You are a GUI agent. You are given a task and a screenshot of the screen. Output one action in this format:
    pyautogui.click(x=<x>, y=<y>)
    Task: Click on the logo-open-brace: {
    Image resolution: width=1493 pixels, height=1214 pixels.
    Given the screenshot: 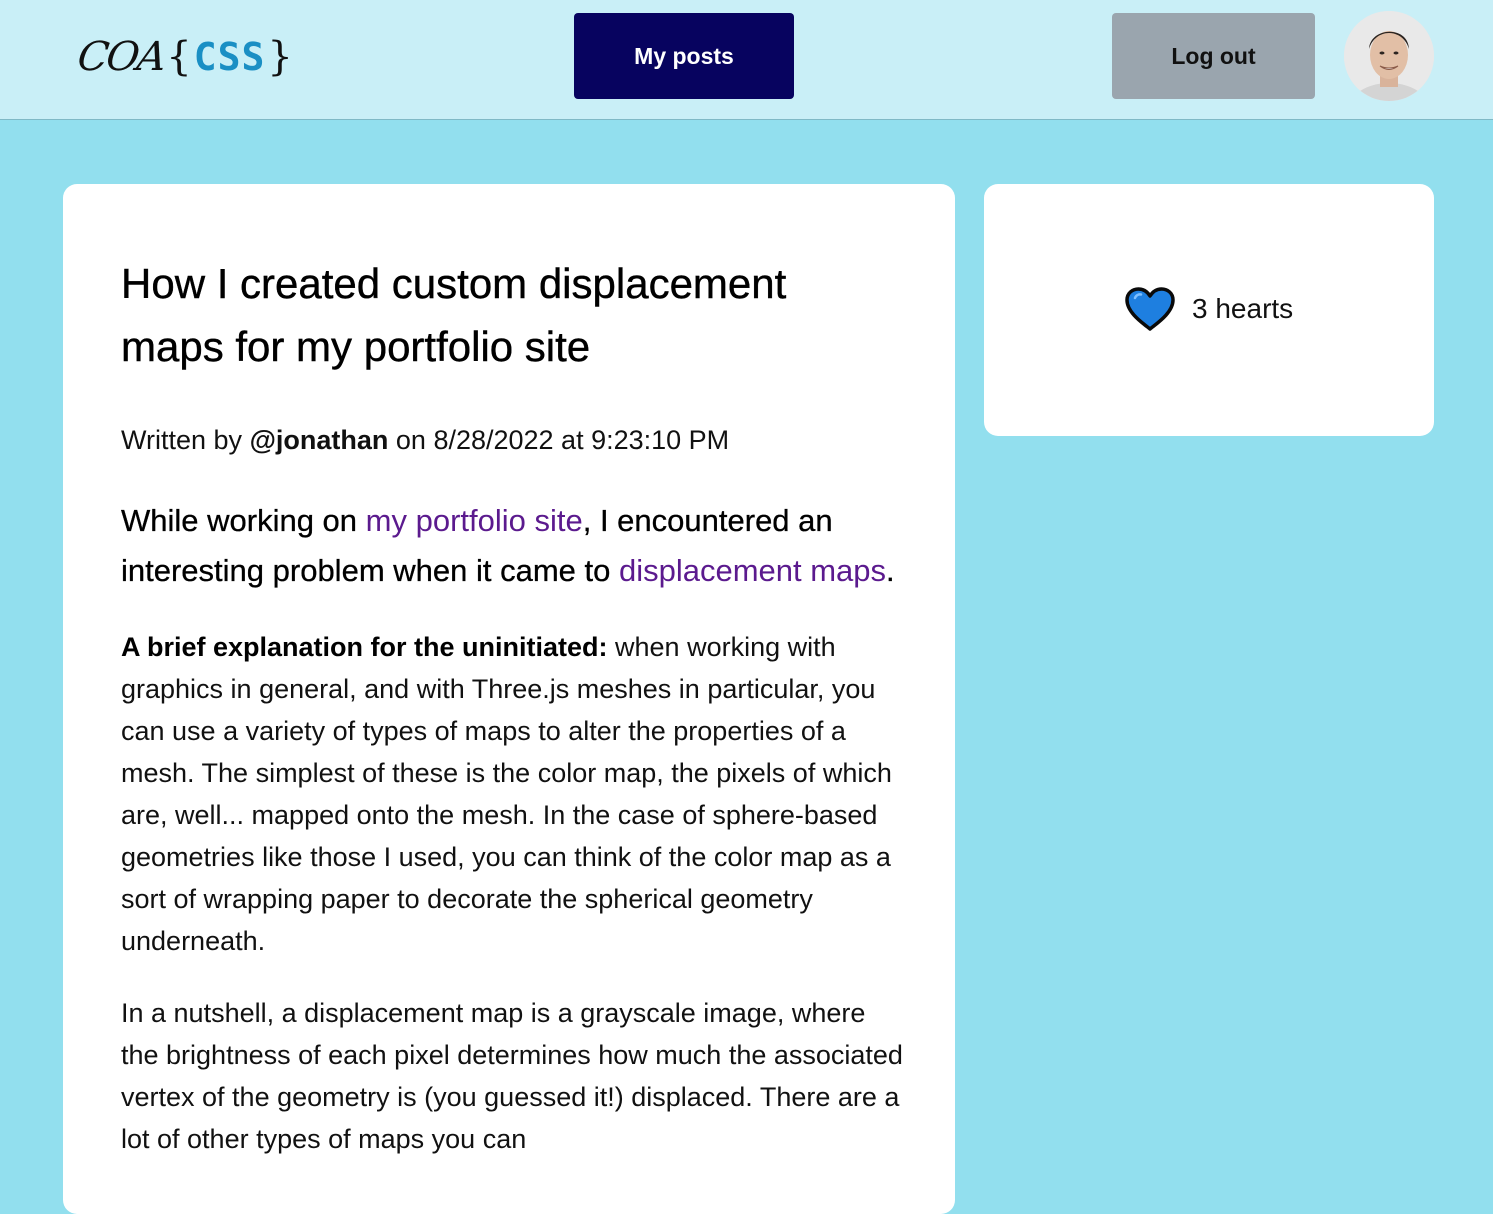 What is the action you would take?
    pyautogui.click(x=179, y=57)
    